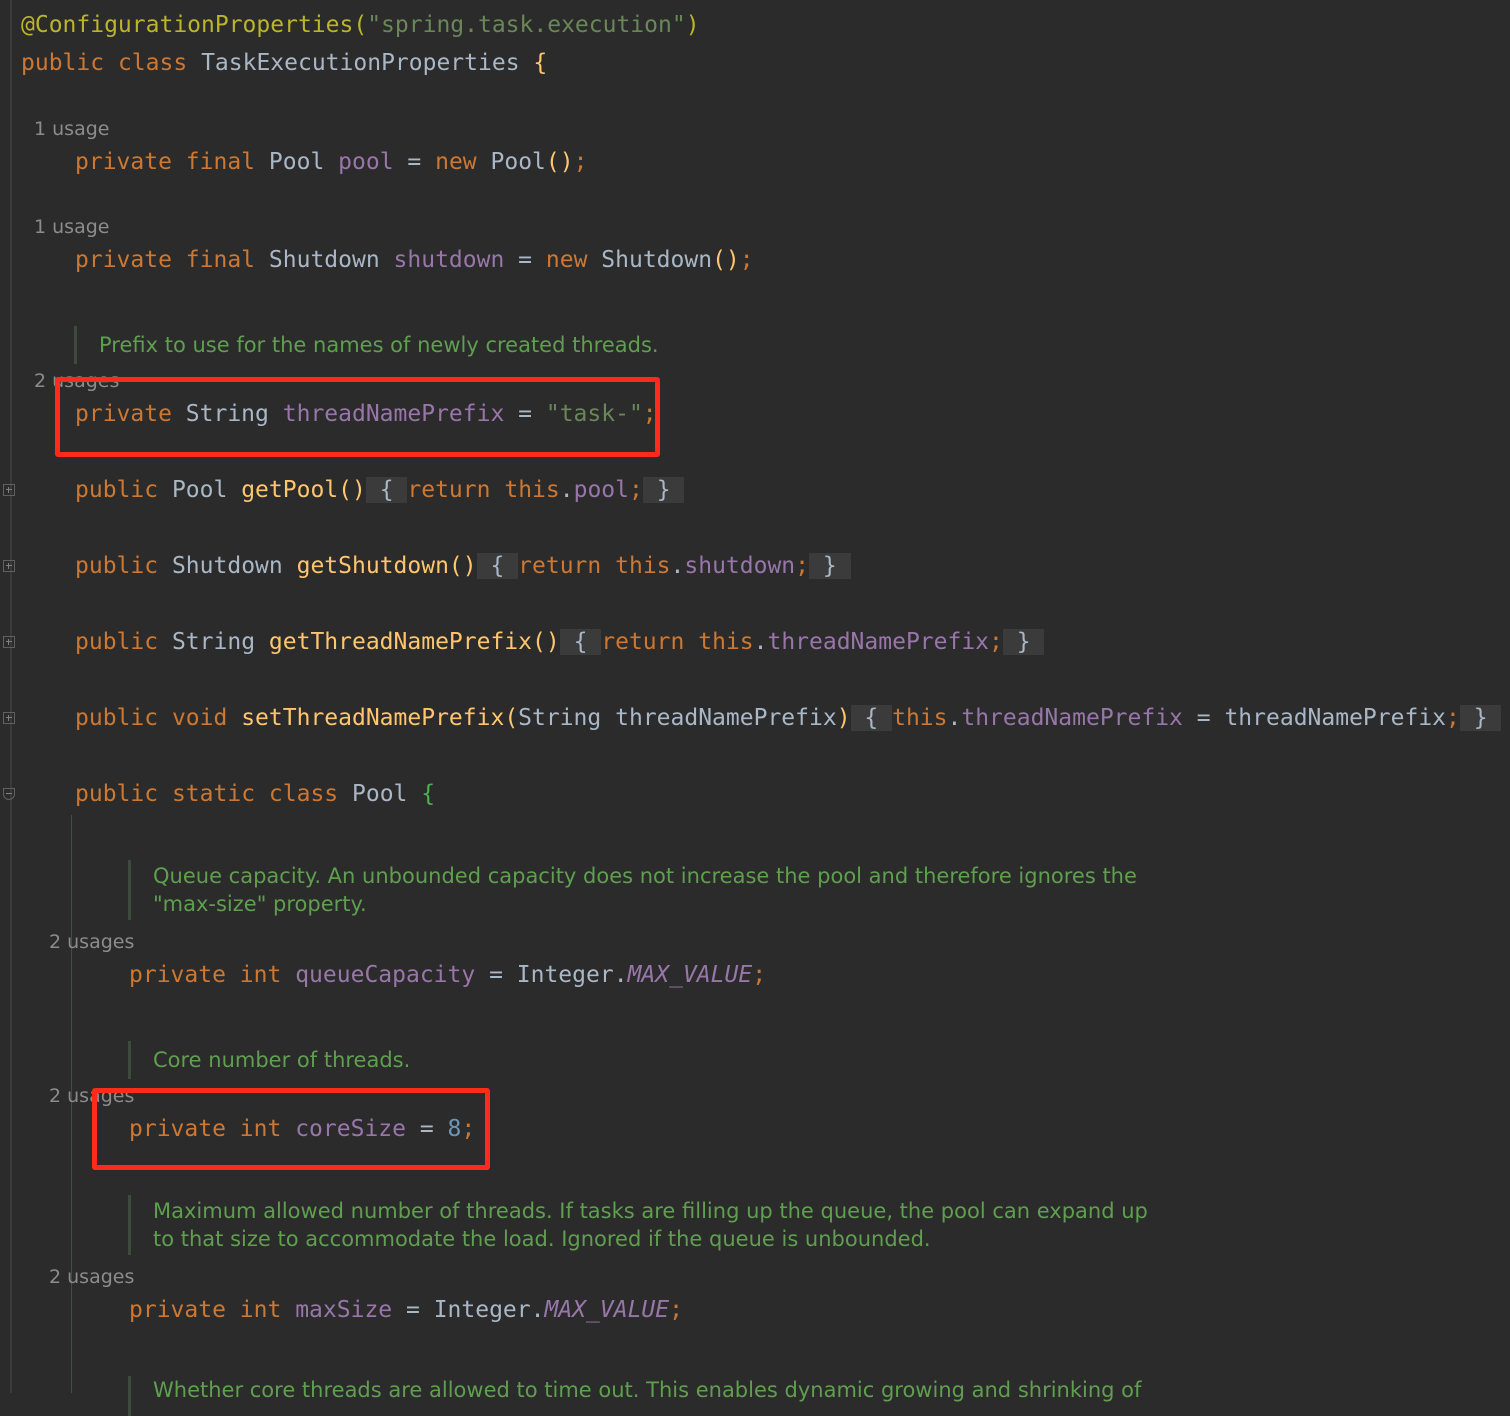 This screenshot has width=1510, height=1416. I want to click on class-name: TaskExecutionProperties, so click(360, 63).